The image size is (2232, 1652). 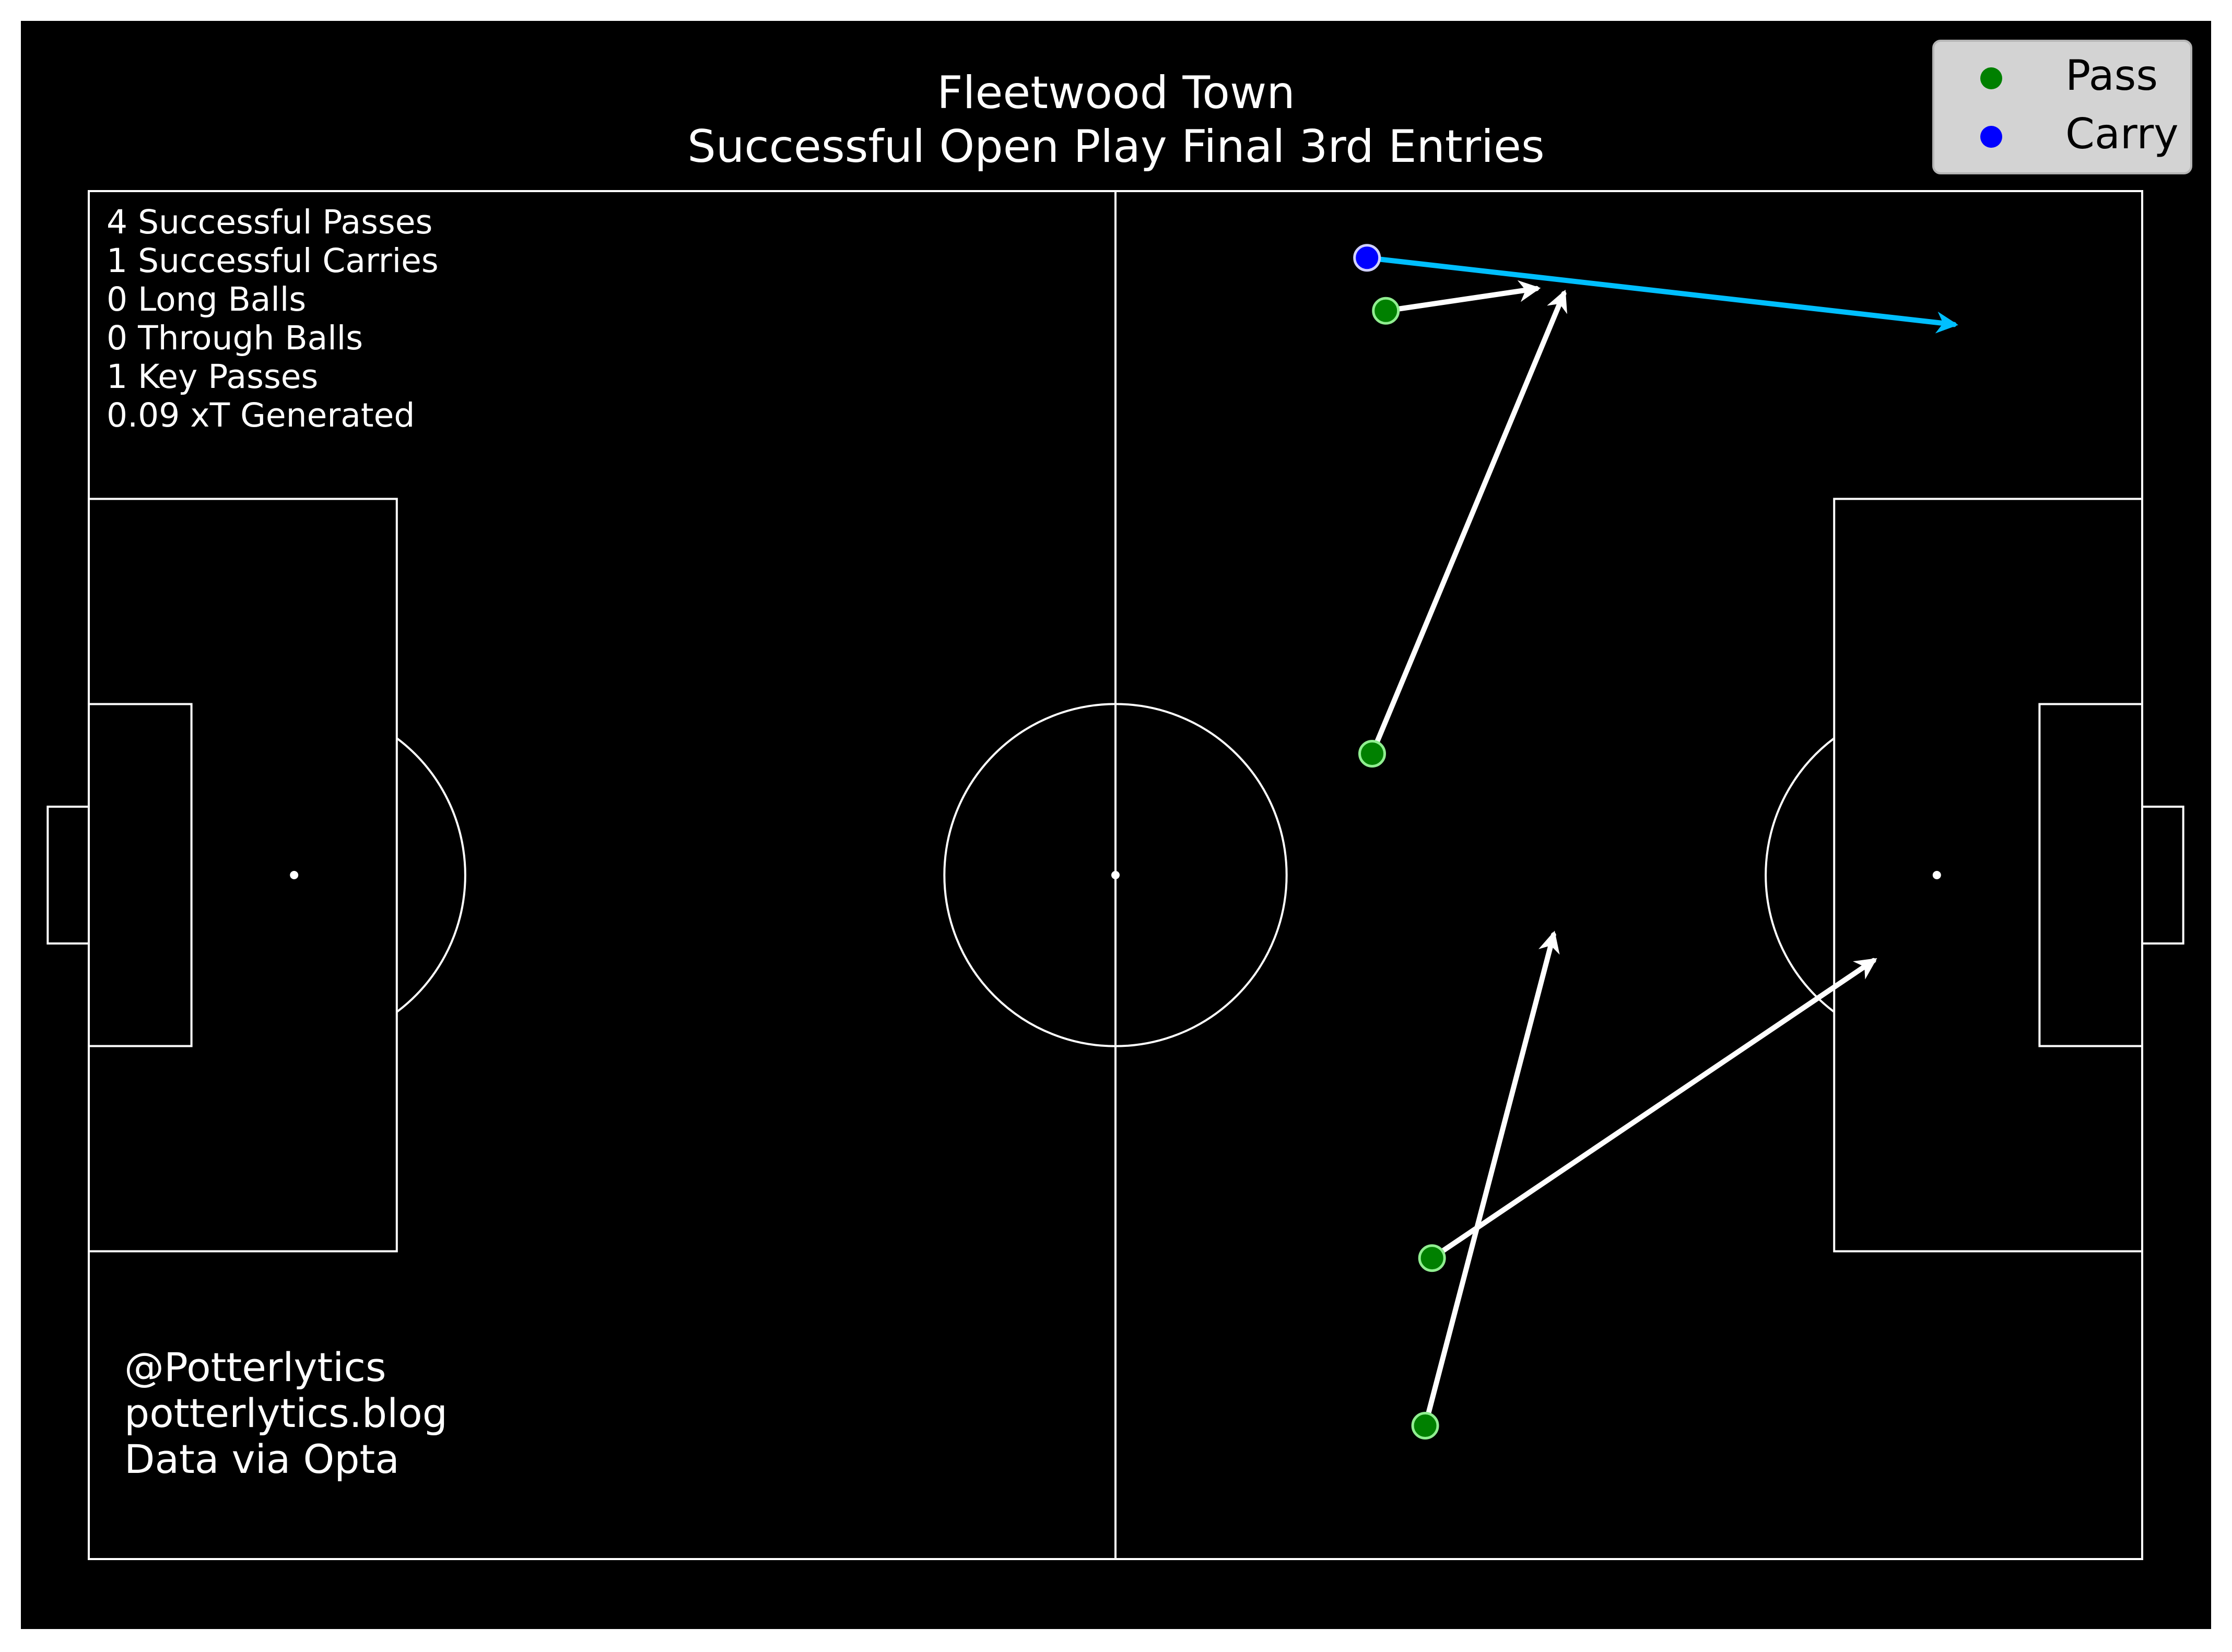 What do you see at coordinates (1116, 93) in the screenshot?
I see `chart-title: Fleetwood Town` at bounding box center [1116, 93].